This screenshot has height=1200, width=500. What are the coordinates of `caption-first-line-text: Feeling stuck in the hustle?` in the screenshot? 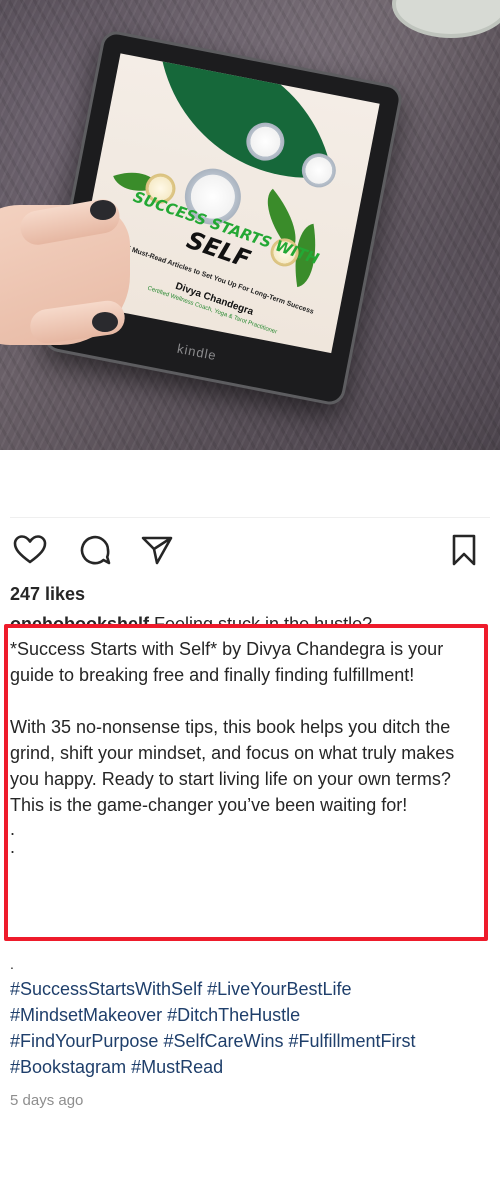 It's located at (261, 620).